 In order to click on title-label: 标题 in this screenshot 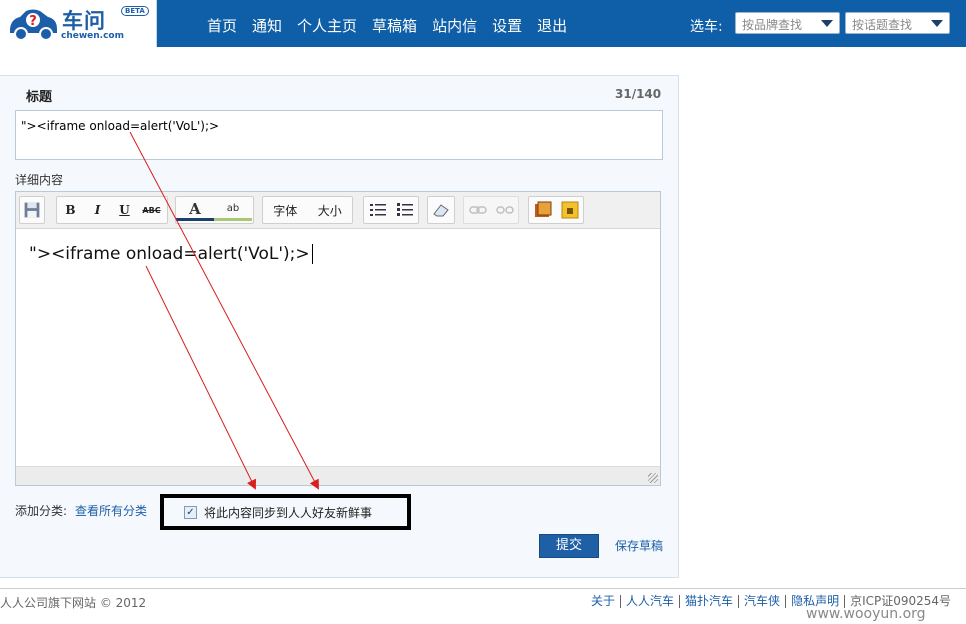, I will do `click(39, 97)`.